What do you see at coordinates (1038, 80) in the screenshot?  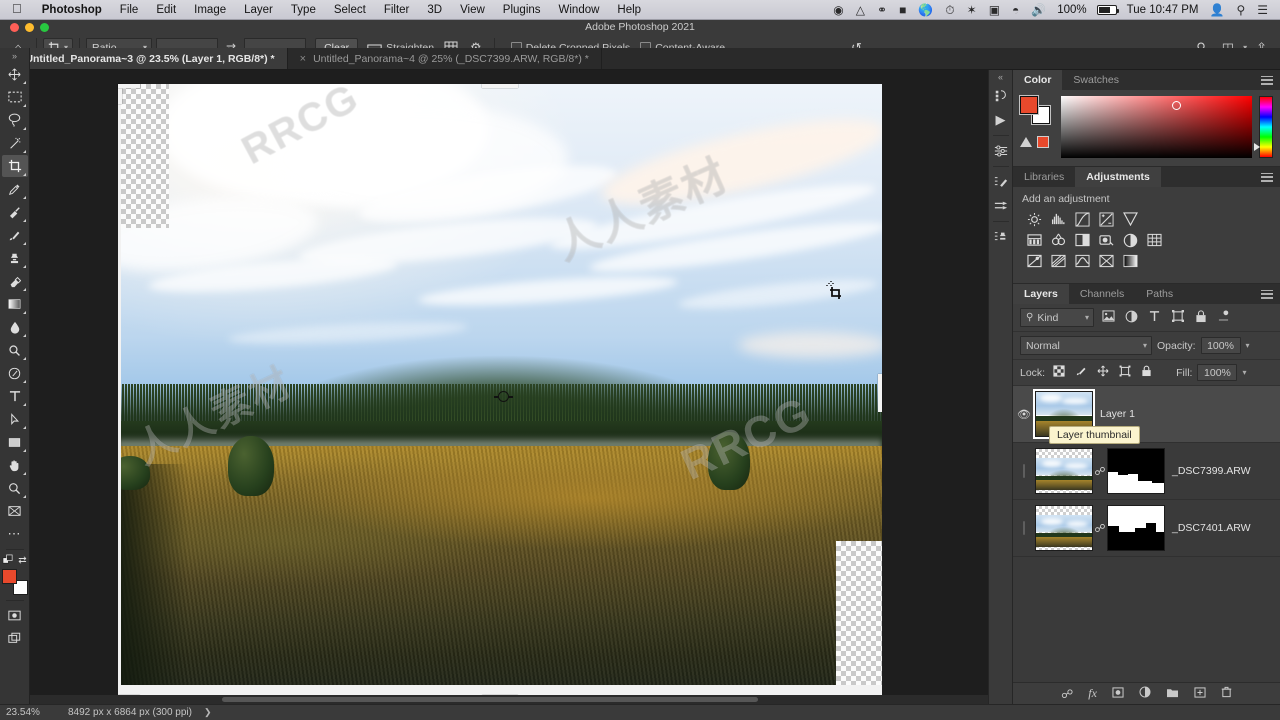 I see `tab-color: Color` at bounding box center [1038, 80].